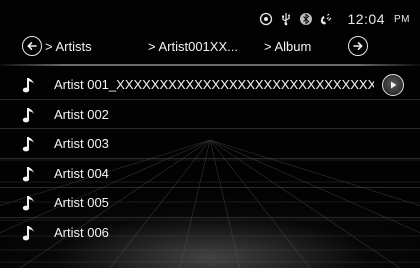 The height and width of the screenshot is (268, 420). What do you see at coordinates (81, 202) in the screenshot?
I see `list-item-label: Artist 005` at bounding box center [81, 202].